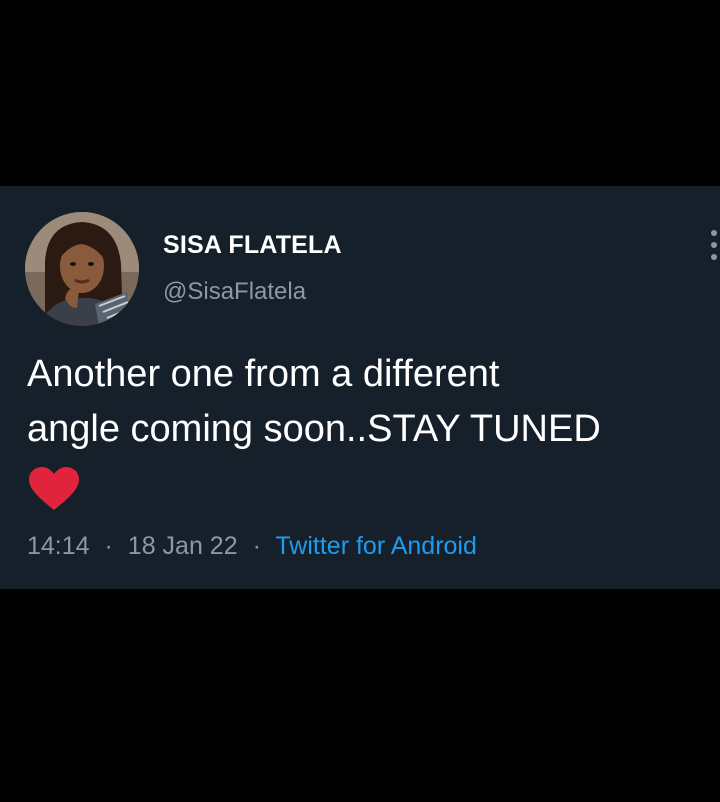 Image resolution: width=720 pixels, height=802 pixels. What do you see at coordinates (252, 245) in the screenshot?
I see `display-name: SISA FLATELA` at bounding box center [252, 245].